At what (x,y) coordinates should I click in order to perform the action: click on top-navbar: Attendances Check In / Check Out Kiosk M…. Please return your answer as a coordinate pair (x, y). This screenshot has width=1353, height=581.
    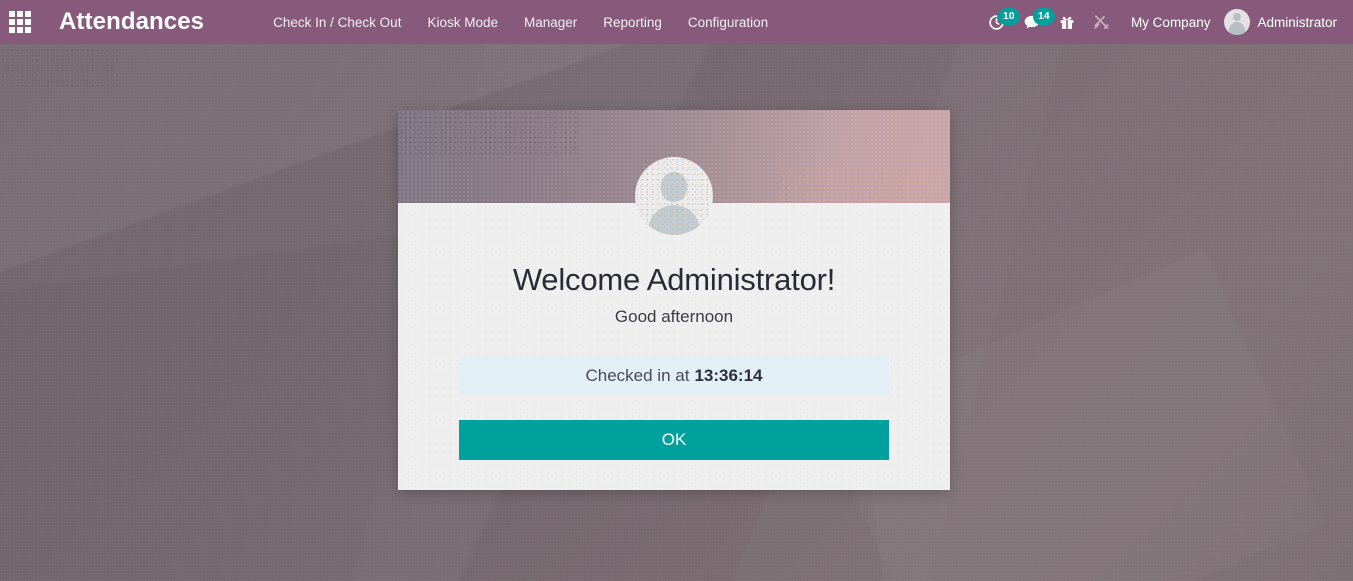
    Looking at the image, I should click on (676, 22).